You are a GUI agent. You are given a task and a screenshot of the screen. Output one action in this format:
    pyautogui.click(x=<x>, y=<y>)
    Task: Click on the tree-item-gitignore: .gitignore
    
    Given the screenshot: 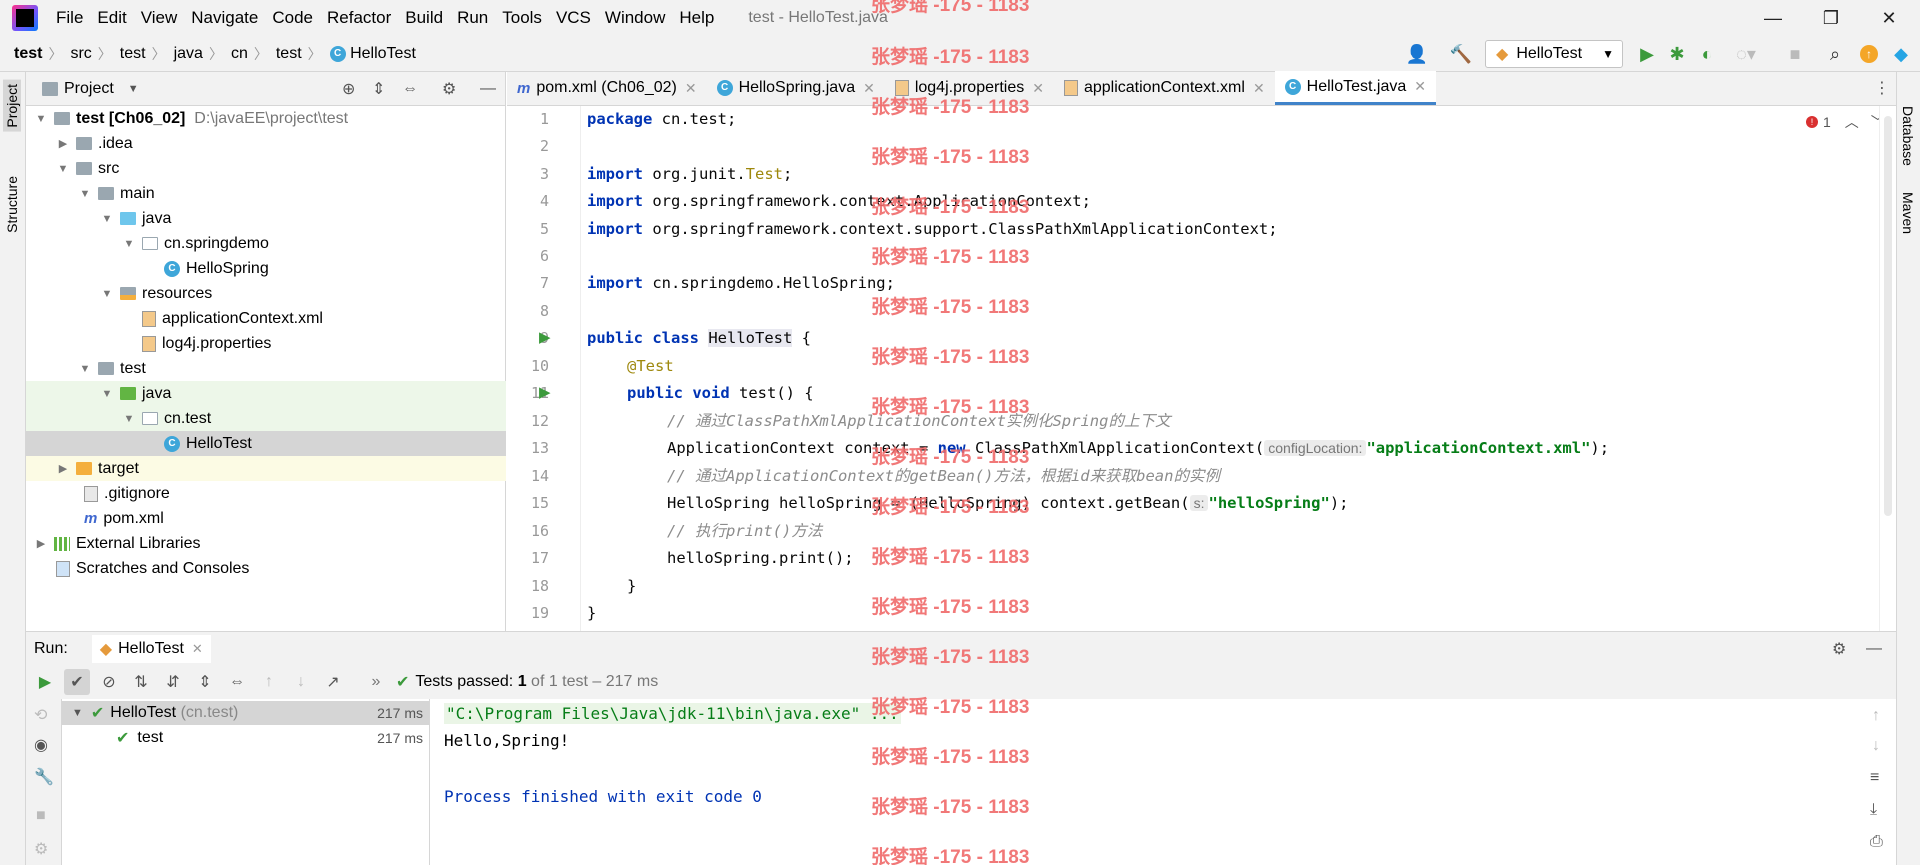 What is the action you would take?
    pyautogui.click(x=266, y=493)
    